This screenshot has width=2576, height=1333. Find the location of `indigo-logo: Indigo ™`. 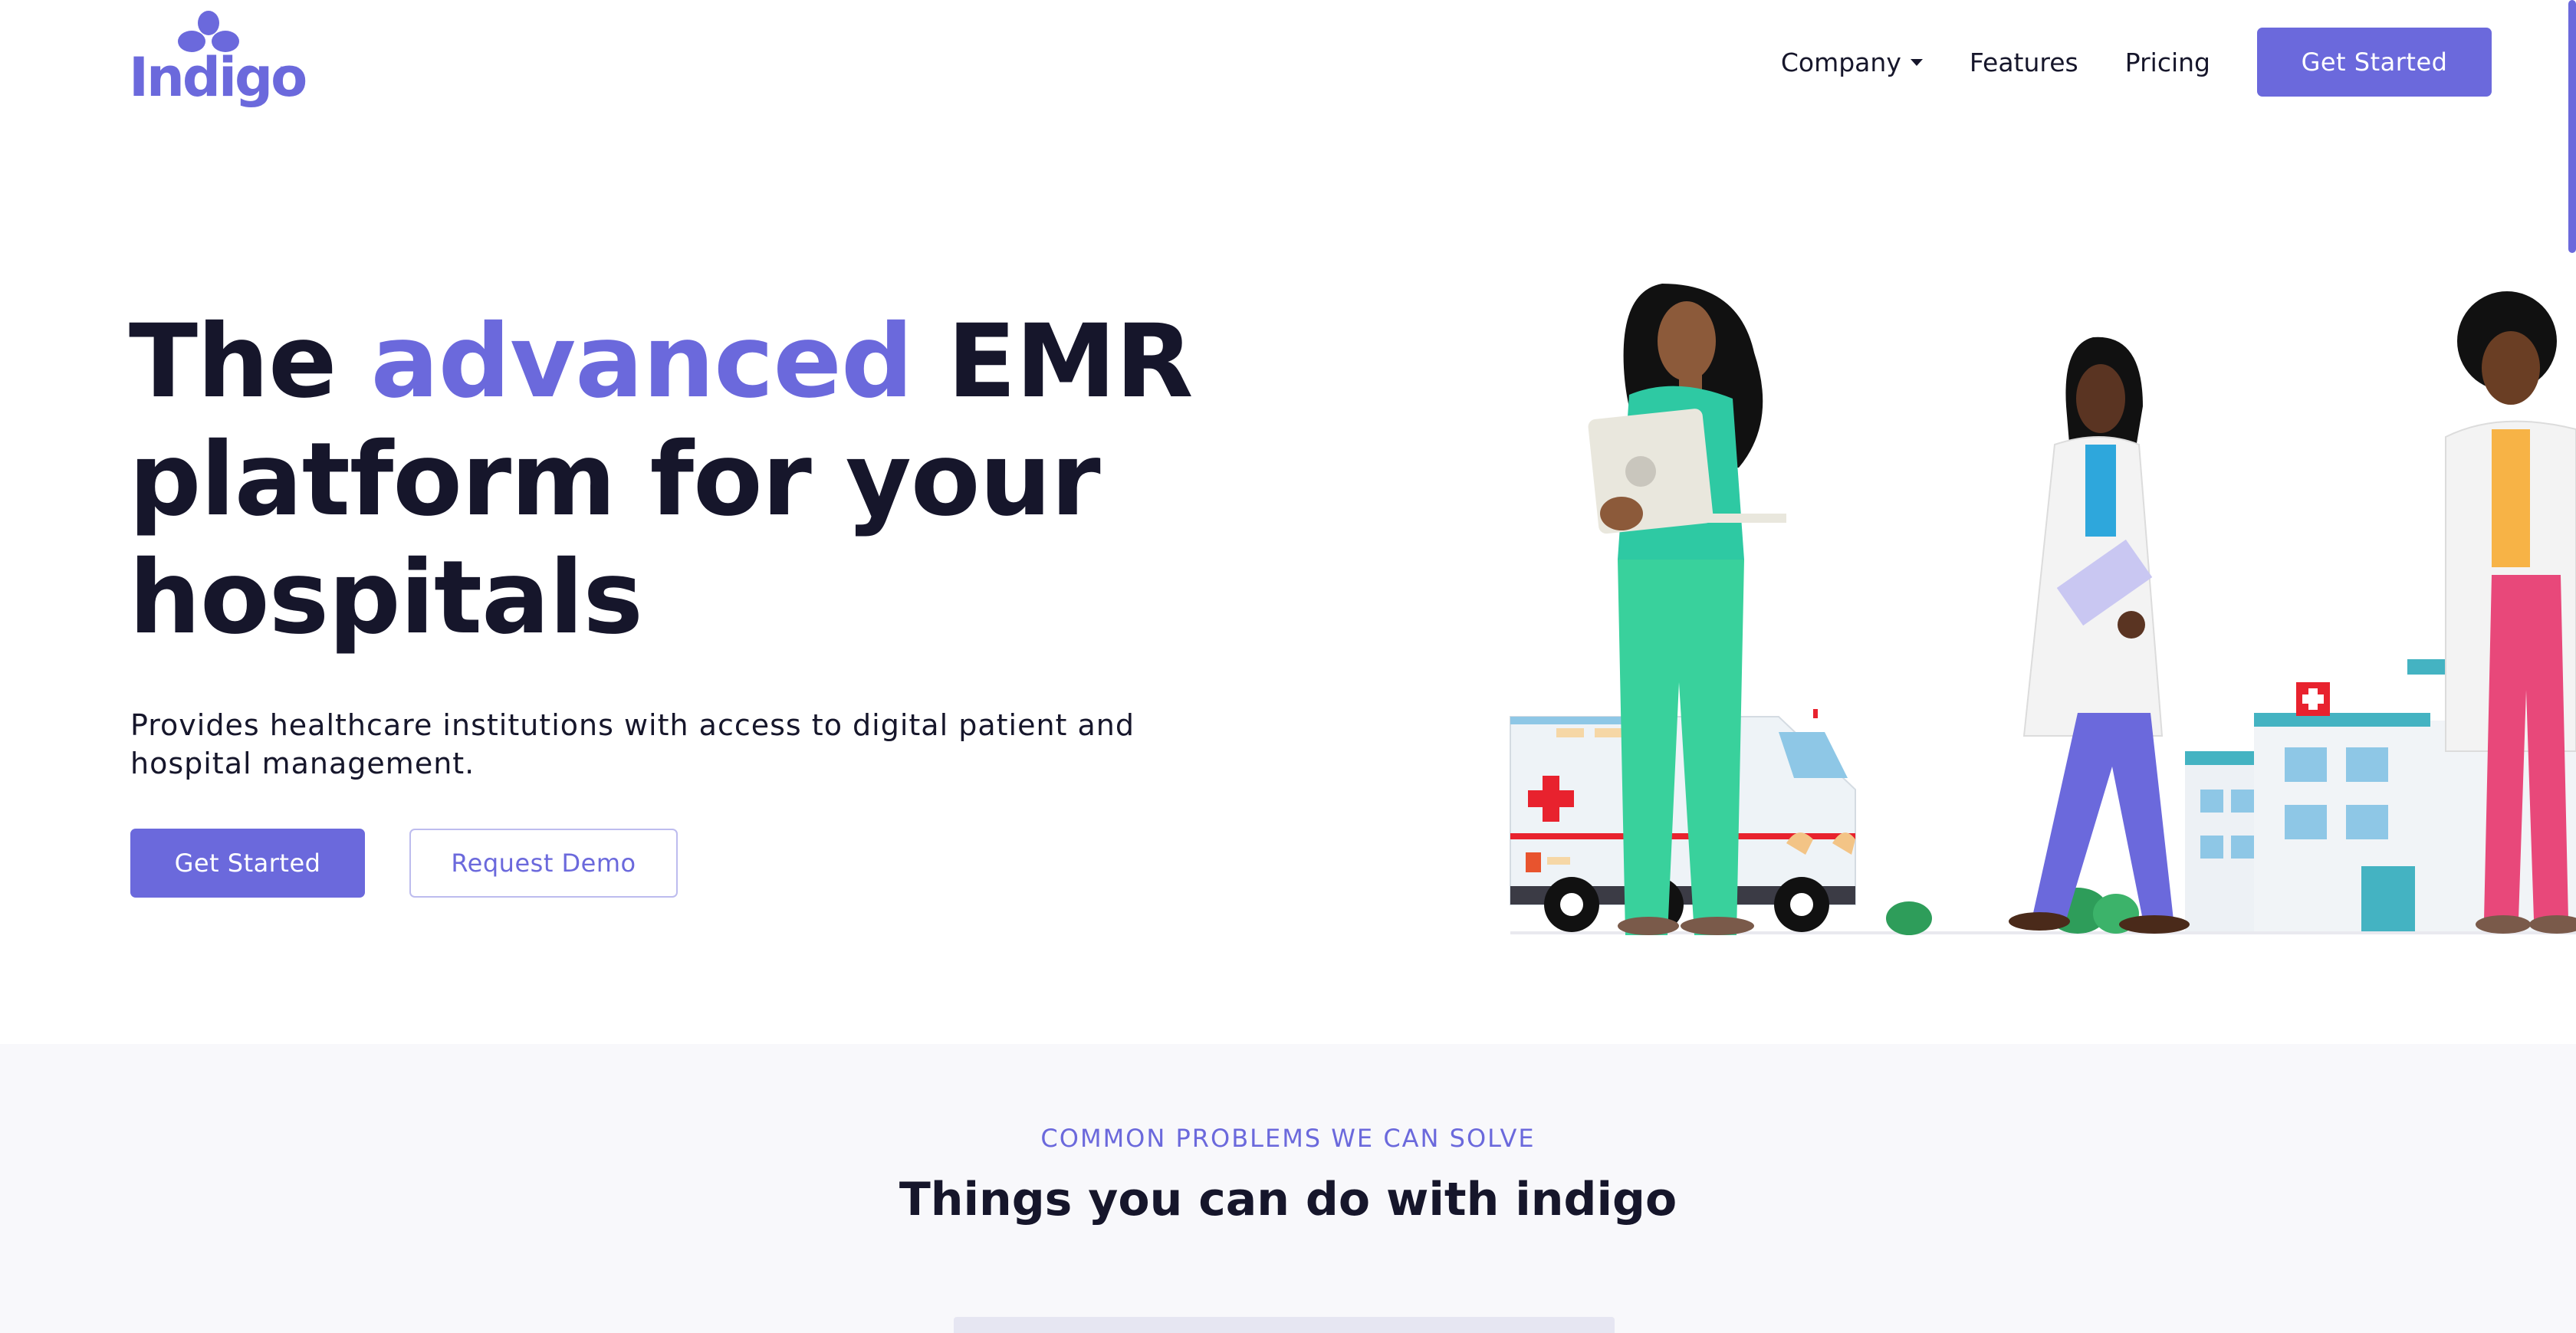

indigo-logo: Indigo ™ is located at coordinates (218, 63).